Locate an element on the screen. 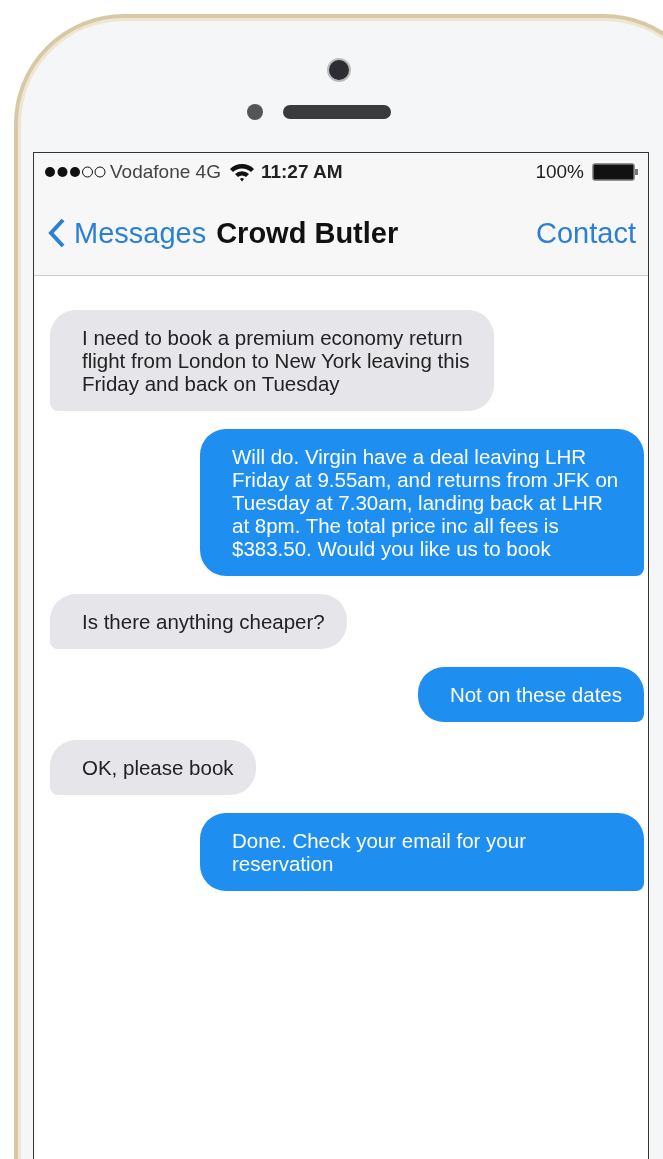 This screenshot has width=663, height=1159. camera-icon is located at coordinates (339, 70).